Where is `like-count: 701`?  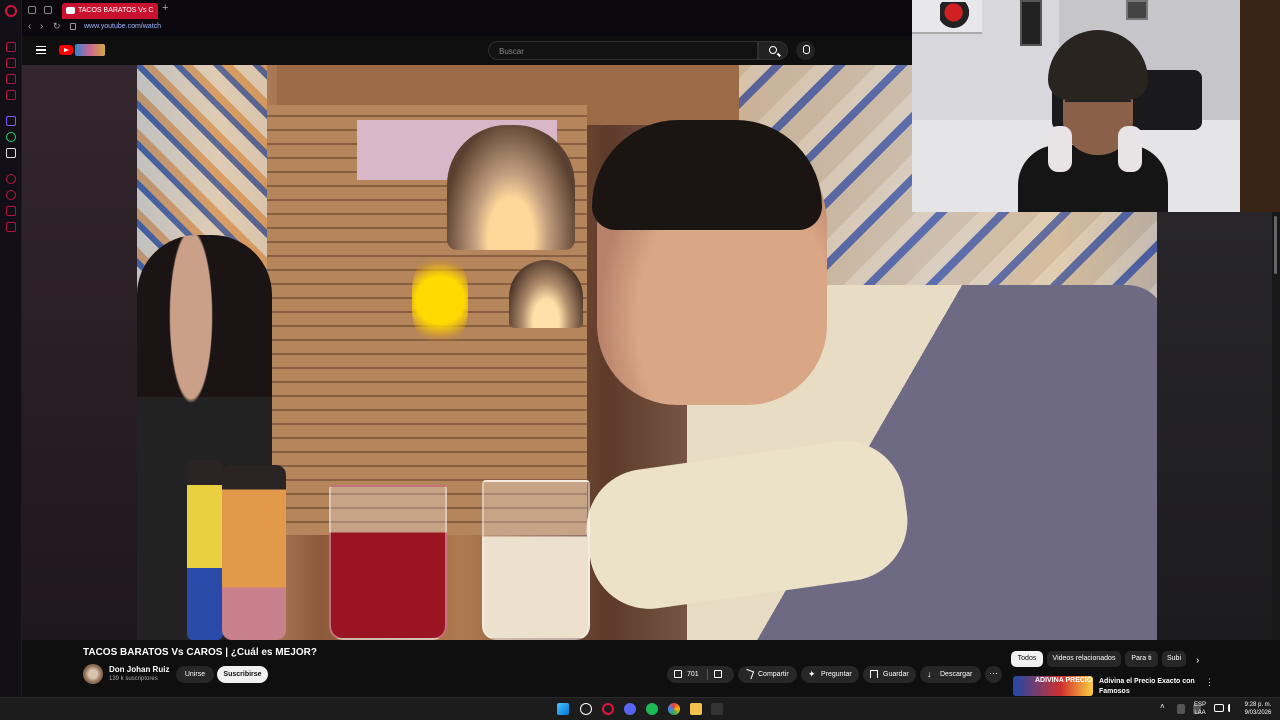
like-count: 701 is located at coordinates (693, 674).